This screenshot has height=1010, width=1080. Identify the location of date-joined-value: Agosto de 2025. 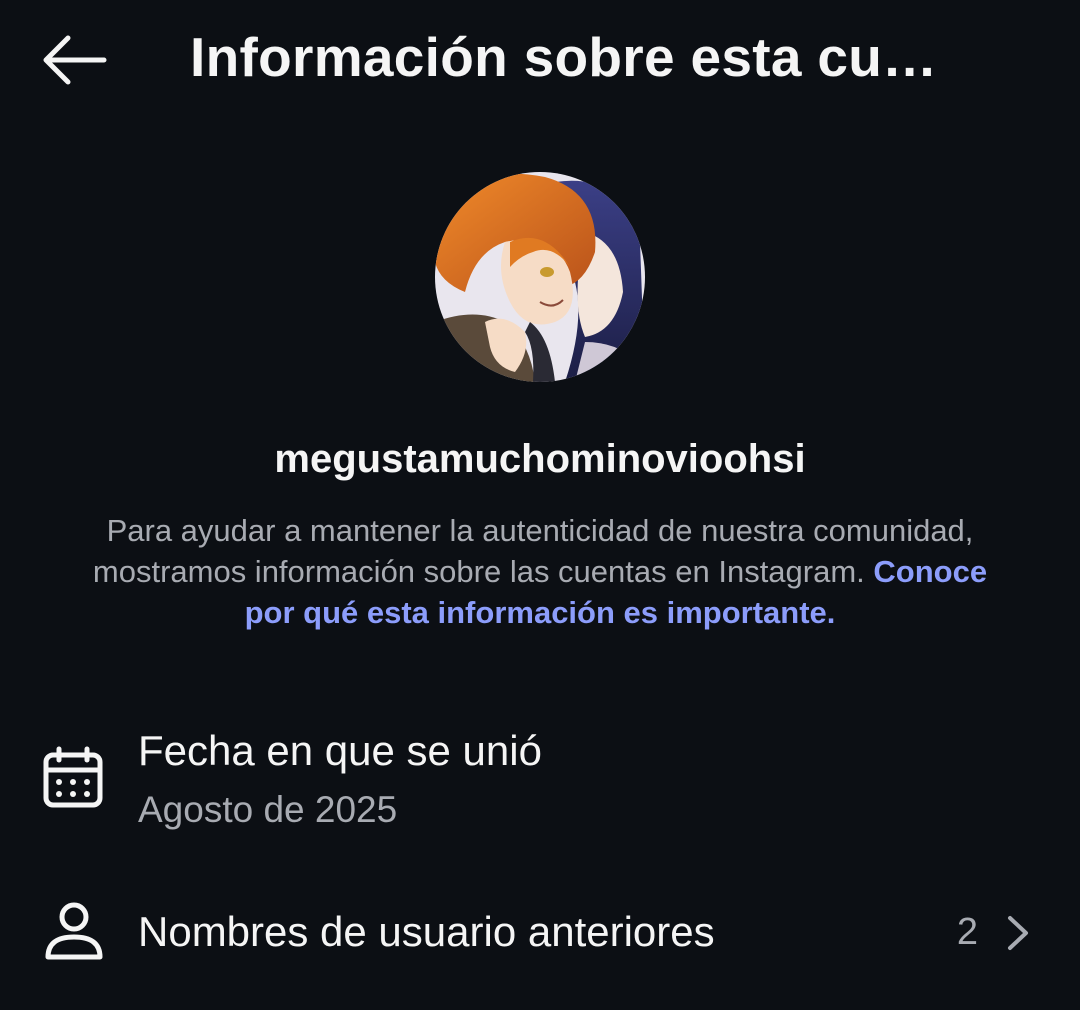
(268, 809).